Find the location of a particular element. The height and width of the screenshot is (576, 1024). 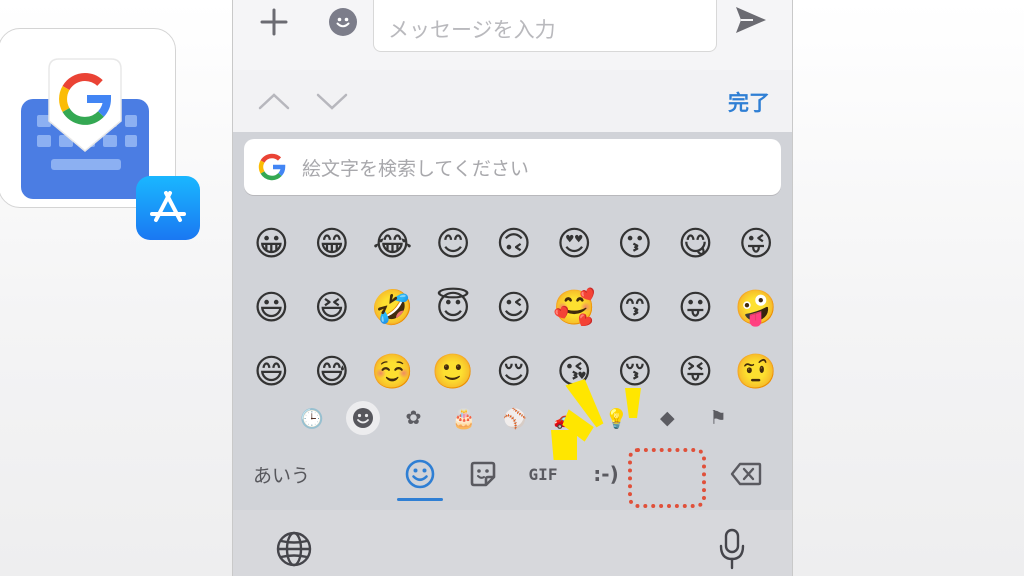

smiley-outline-icon is located at coordinates (420, 474).